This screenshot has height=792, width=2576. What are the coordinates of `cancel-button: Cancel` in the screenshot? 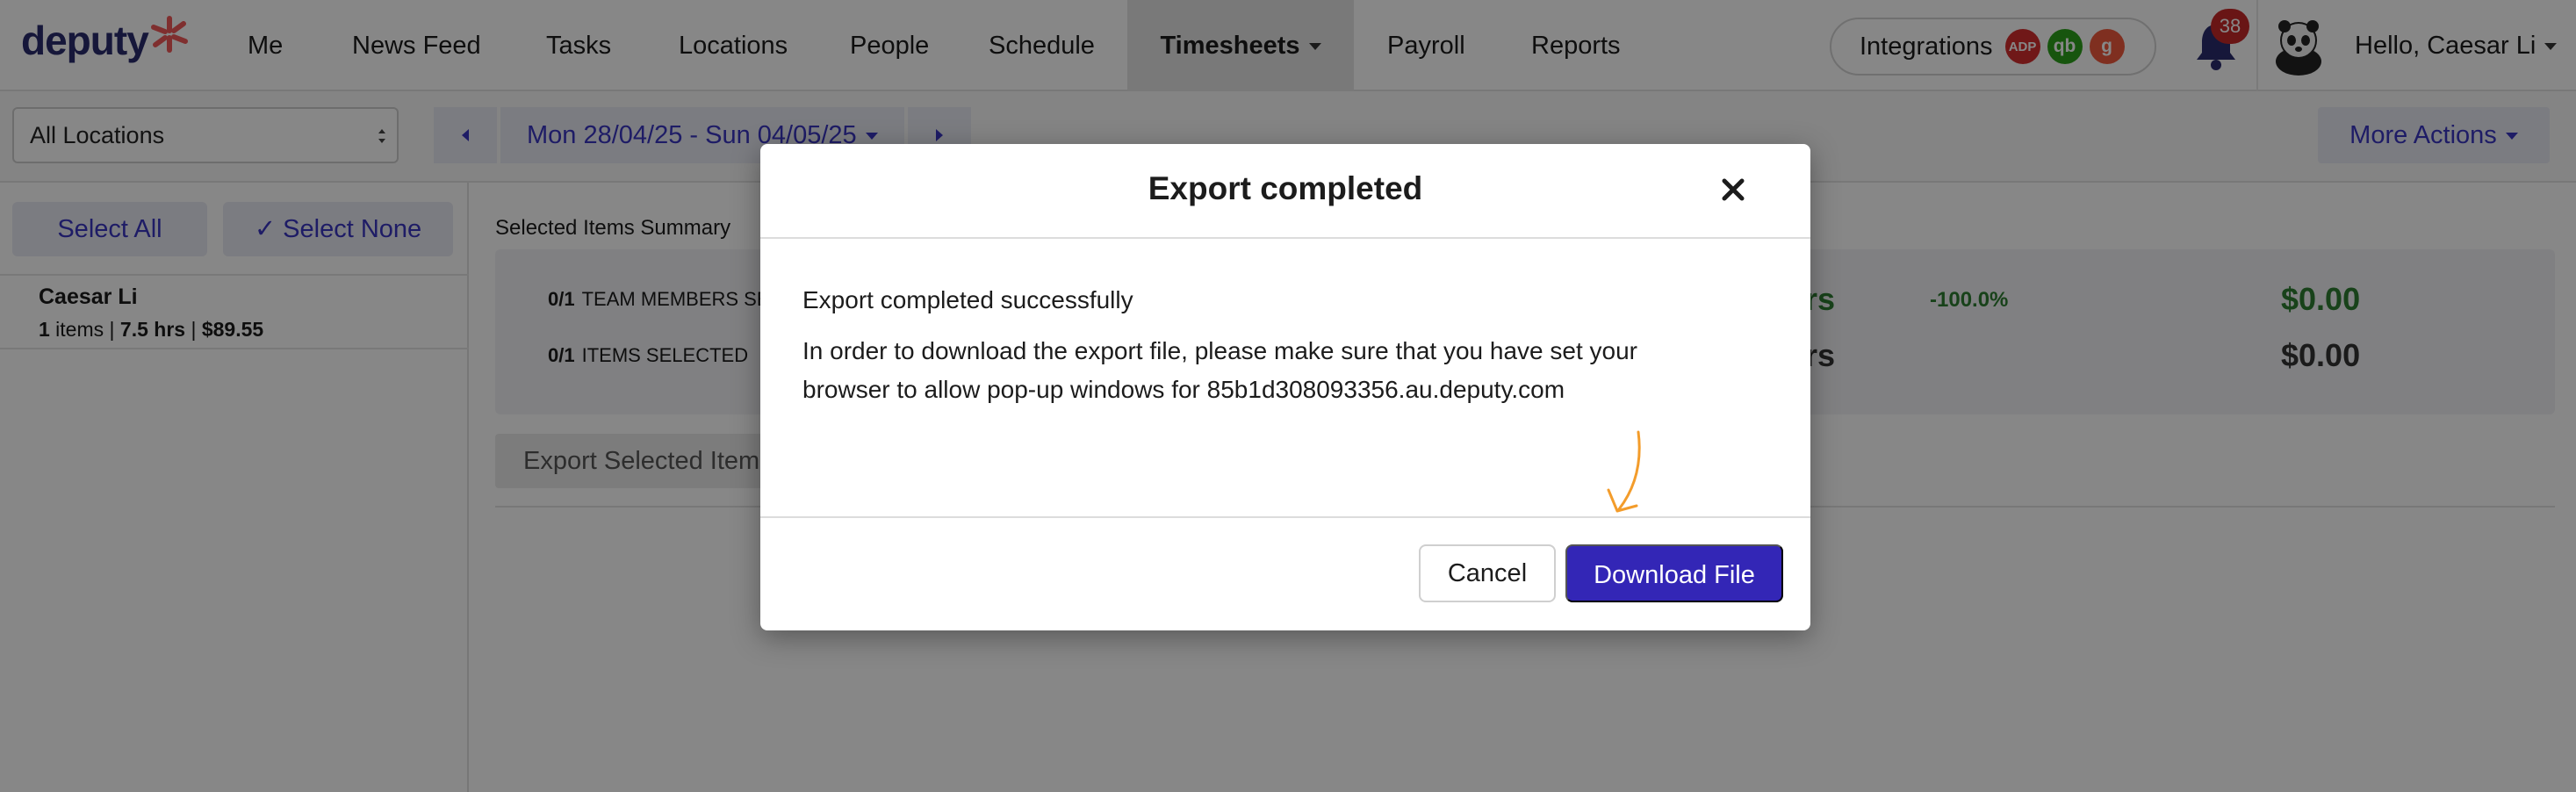 It's located at (1487, 573).